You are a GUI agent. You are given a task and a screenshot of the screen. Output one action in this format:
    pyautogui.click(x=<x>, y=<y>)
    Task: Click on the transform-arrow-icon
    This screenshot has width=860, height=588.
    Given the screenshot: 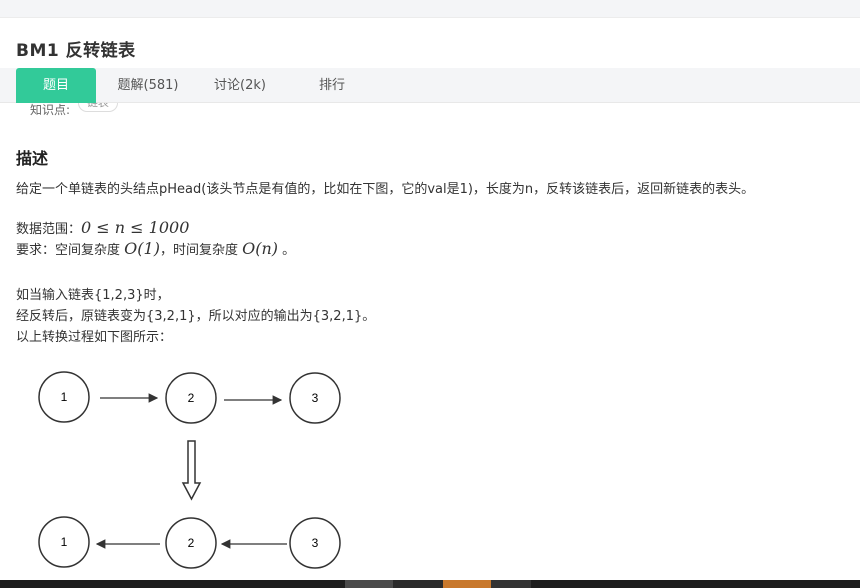 What is the action you would take?
    pyautogui.click(x=191, y=470)
    